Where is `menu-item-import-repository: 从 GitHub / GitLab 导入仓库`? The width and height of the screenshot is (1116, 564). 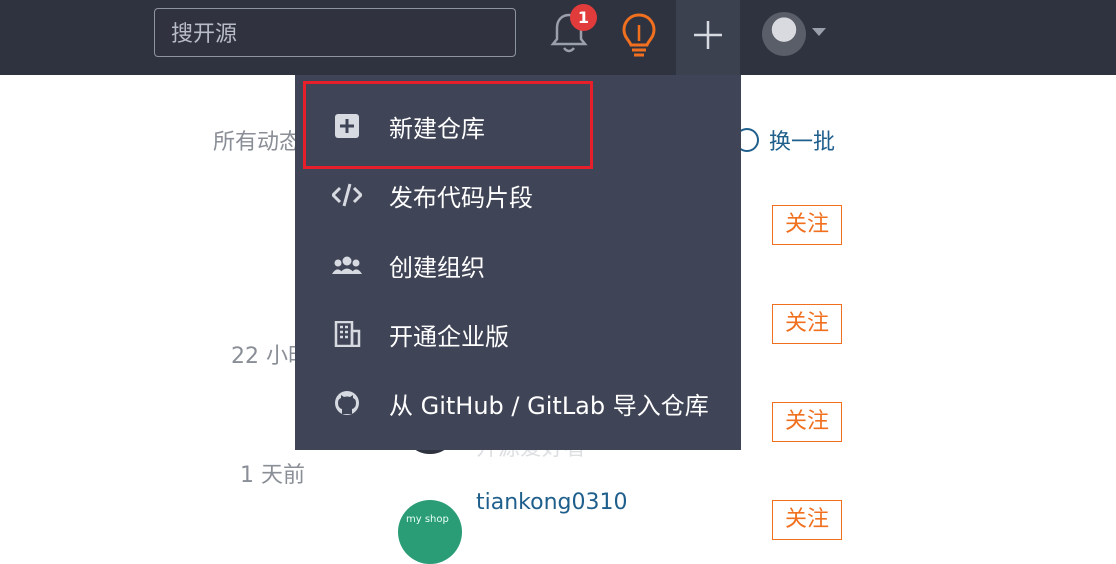
menu-item-import-repository: 从 GitHub / GitLab 导入仓库 is located at coordinates (518, 402).